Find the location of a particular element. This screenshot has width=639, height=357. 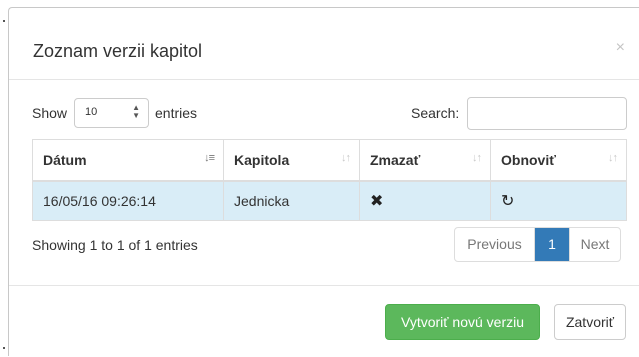

sort-amount-asc-icon: ↓≡ is located at coordinates (209, 158).